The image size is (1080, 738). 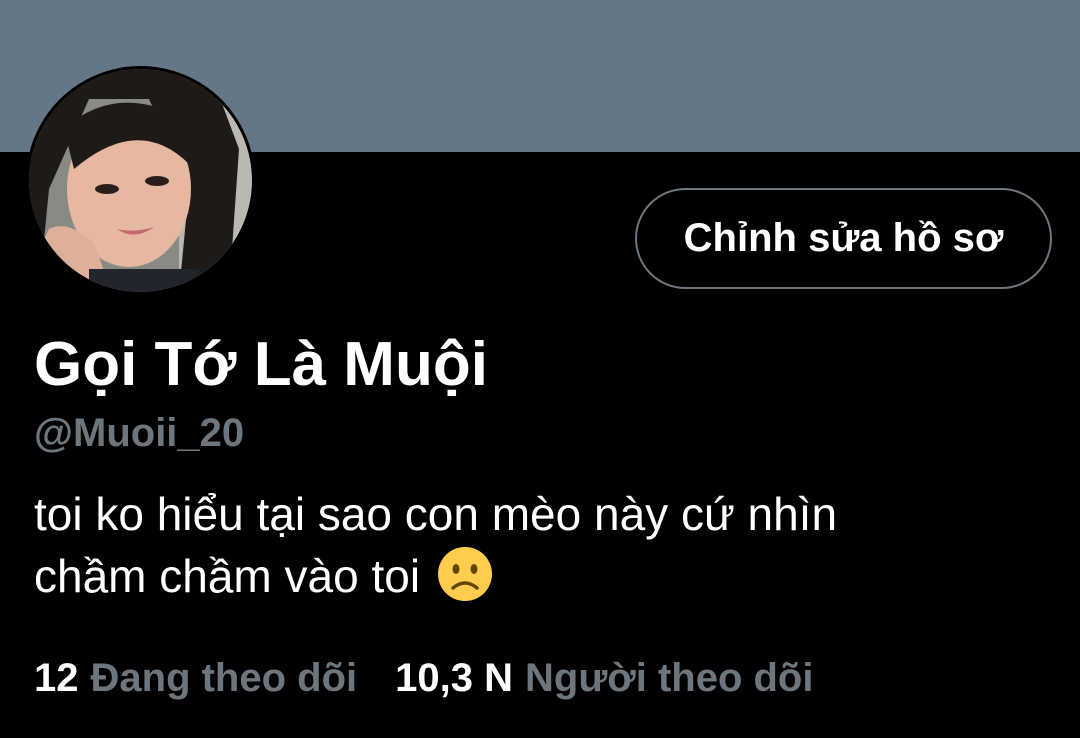 I want to click on following-link: 12 Đang theo dõi, so click(x=195, y=678).